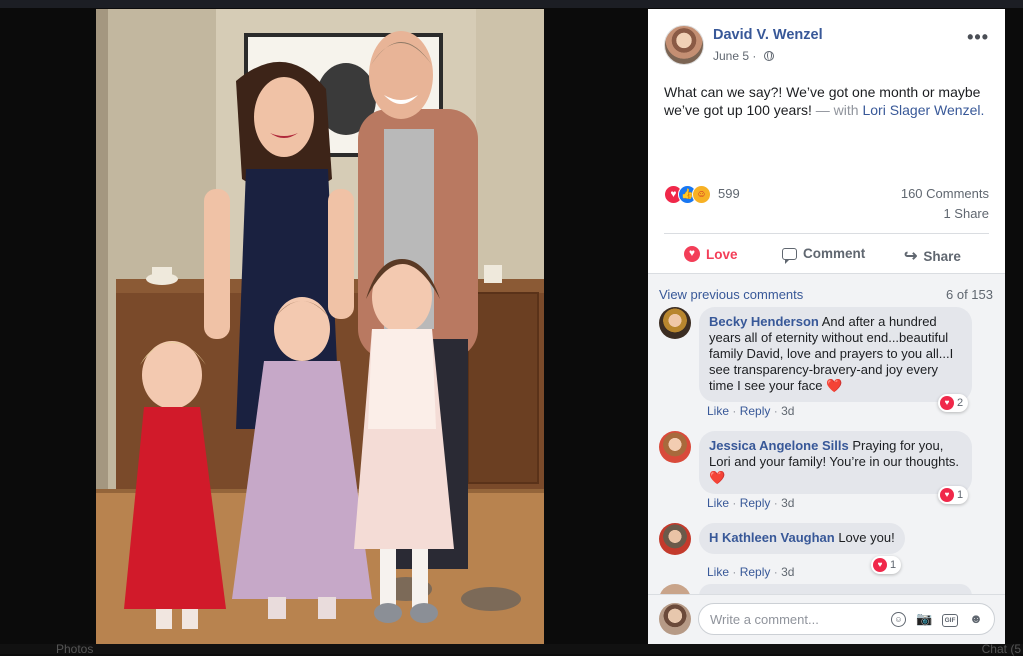  Describe the element at coordinates (846, 619) in the screenshot. I see `comment-input: Write a comment... ☺ 📷 GIF ☻` at that location.